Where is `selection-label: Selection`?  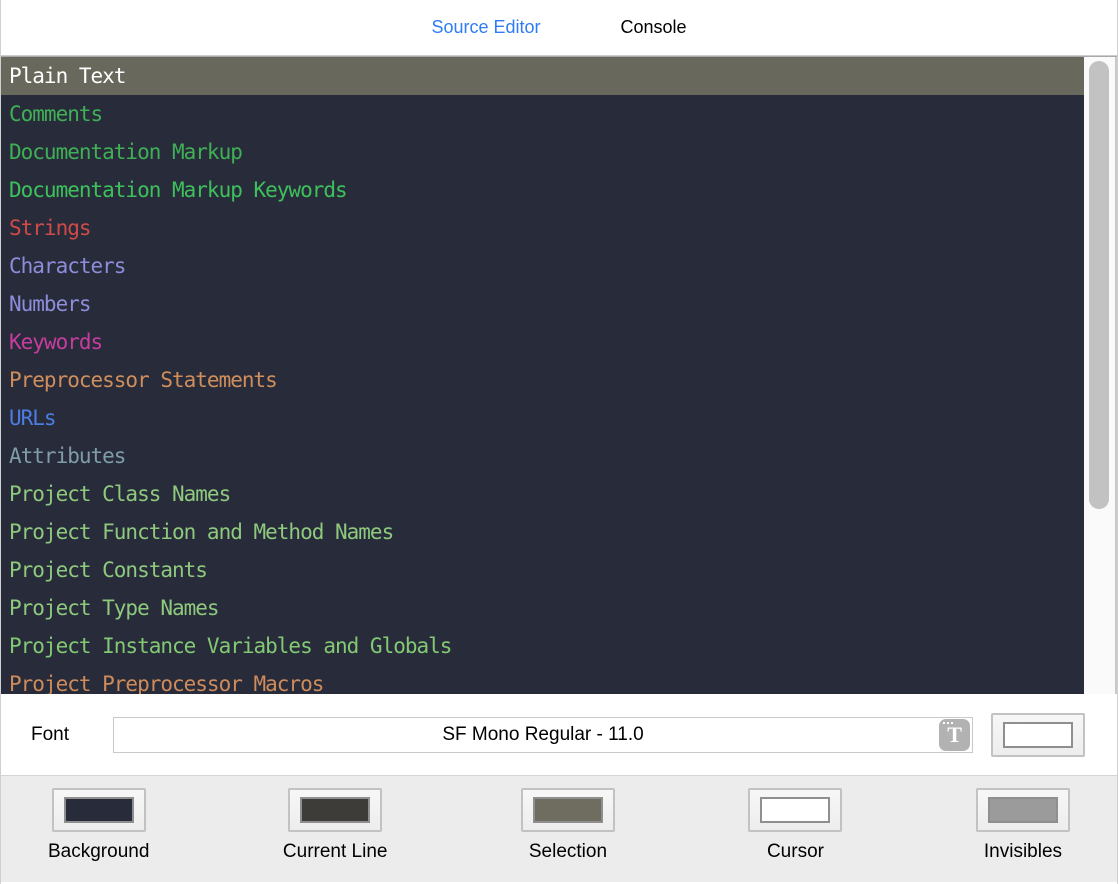 selection-label: Selection is located at coordinates (568, 851).